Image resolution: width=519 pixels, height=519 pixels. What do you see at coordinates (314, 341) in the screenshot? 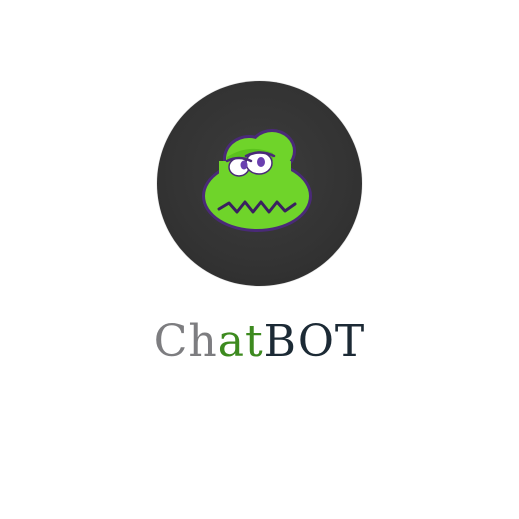
I see `wordmark-part-bot: BOT` at bounding box center [314, 341].